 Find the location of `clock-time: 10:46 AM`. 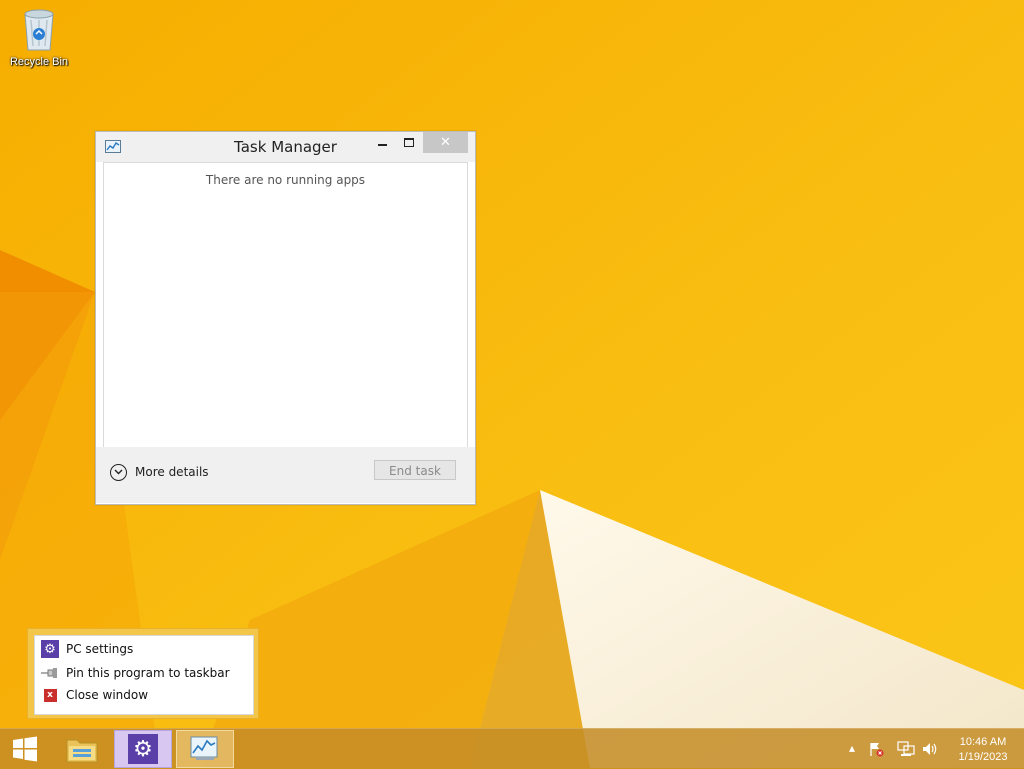

clock-time: 10:46 AM is located at coordinates (983, 742).